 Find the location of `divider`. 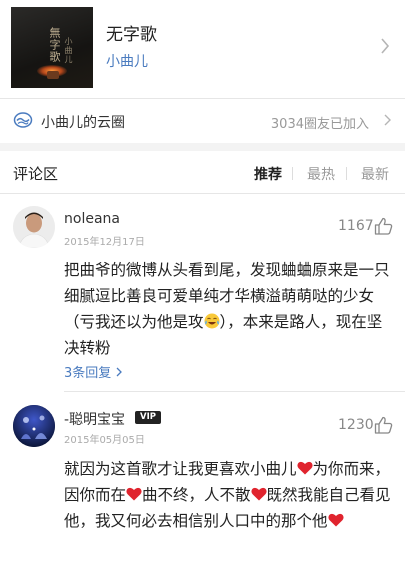

divider is located at coordinates (202, 98).